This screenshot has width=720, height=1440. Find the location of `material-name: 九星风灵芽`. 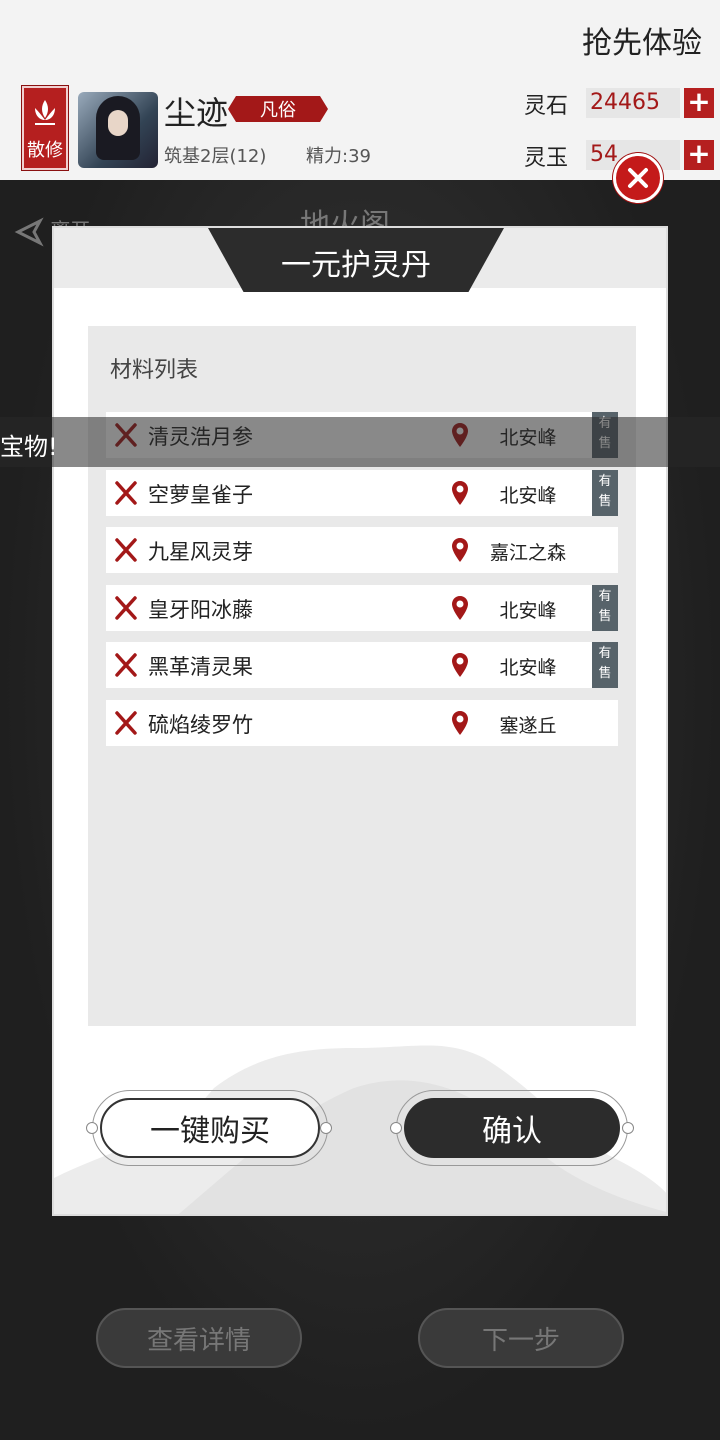

material-name: 九星风灵芽 is located at coordinates (200, 552).